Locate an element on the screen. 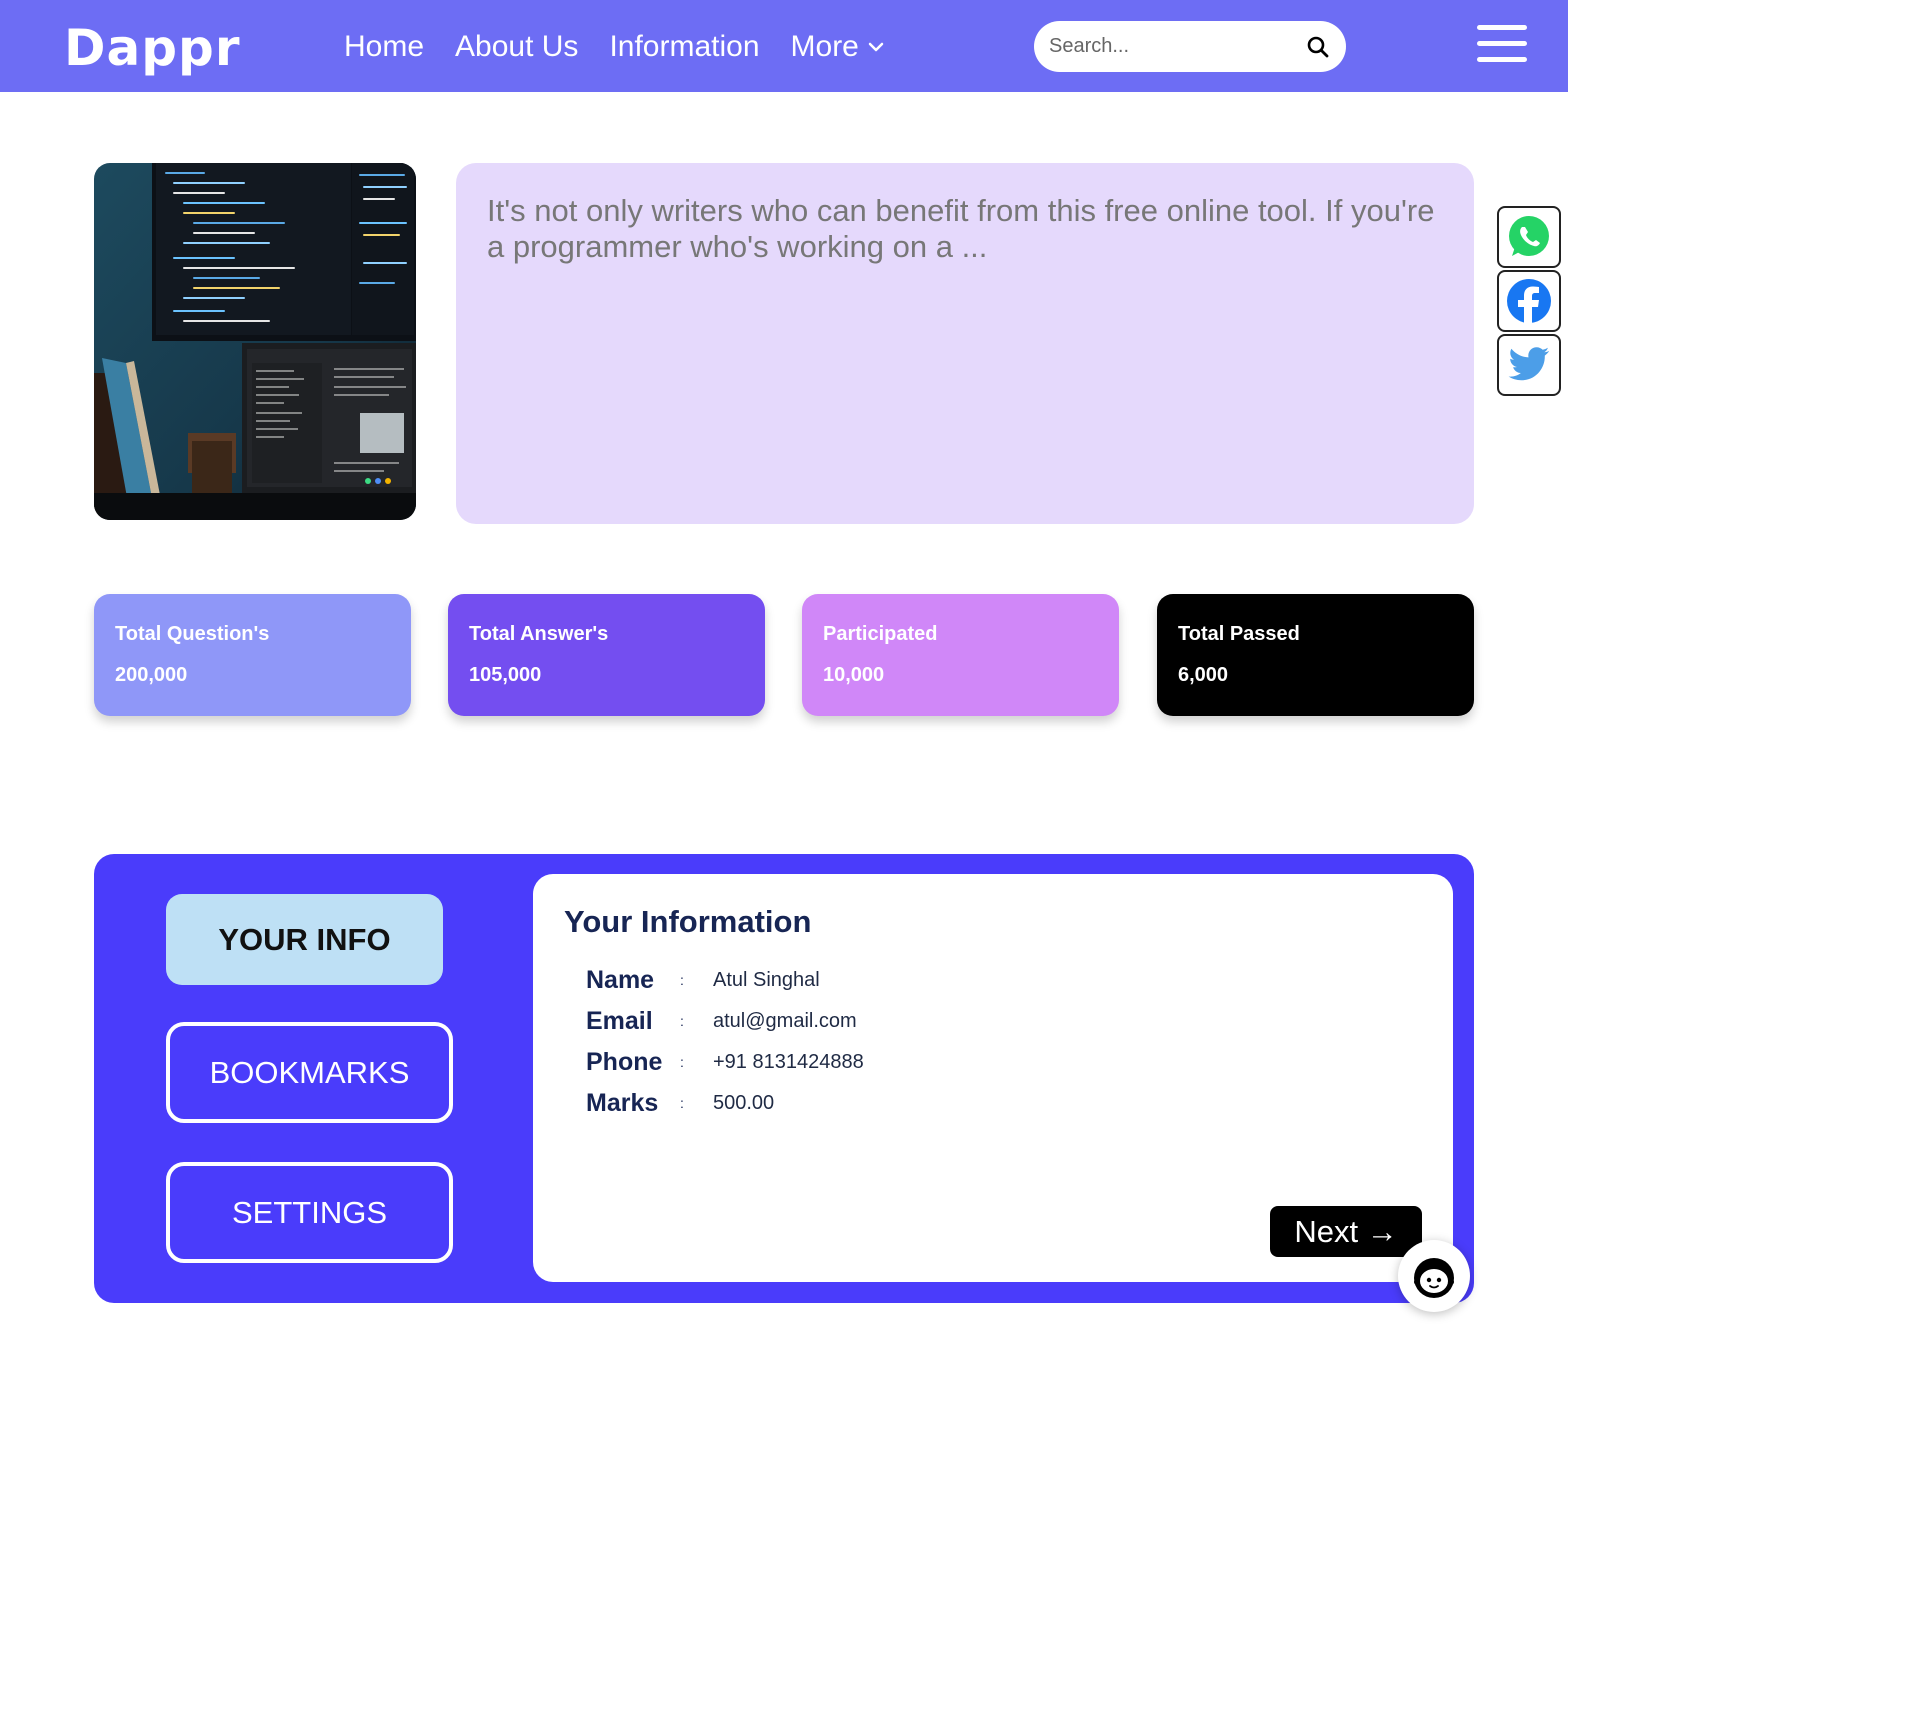  next-button: Next → is located at coordinates (1346, 1231).